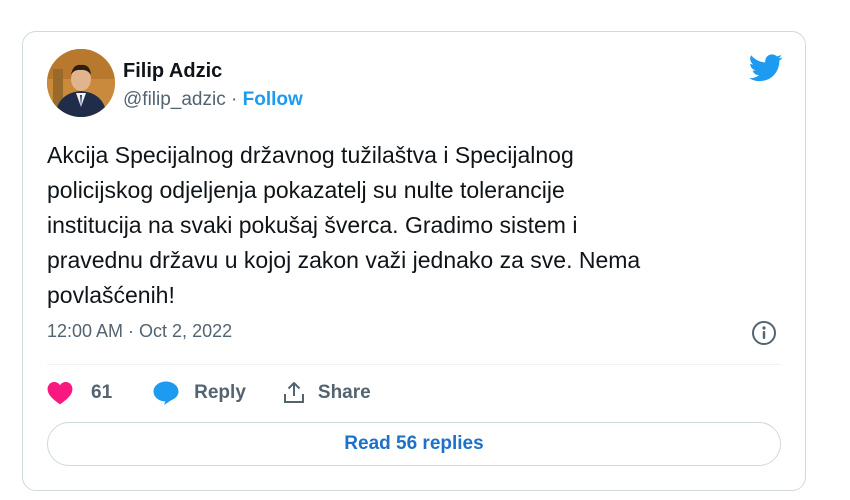 The width and height of the screenshot is (850, 500). I want to click on tweet-actions: 61 Reply Share, so click(209, 393).